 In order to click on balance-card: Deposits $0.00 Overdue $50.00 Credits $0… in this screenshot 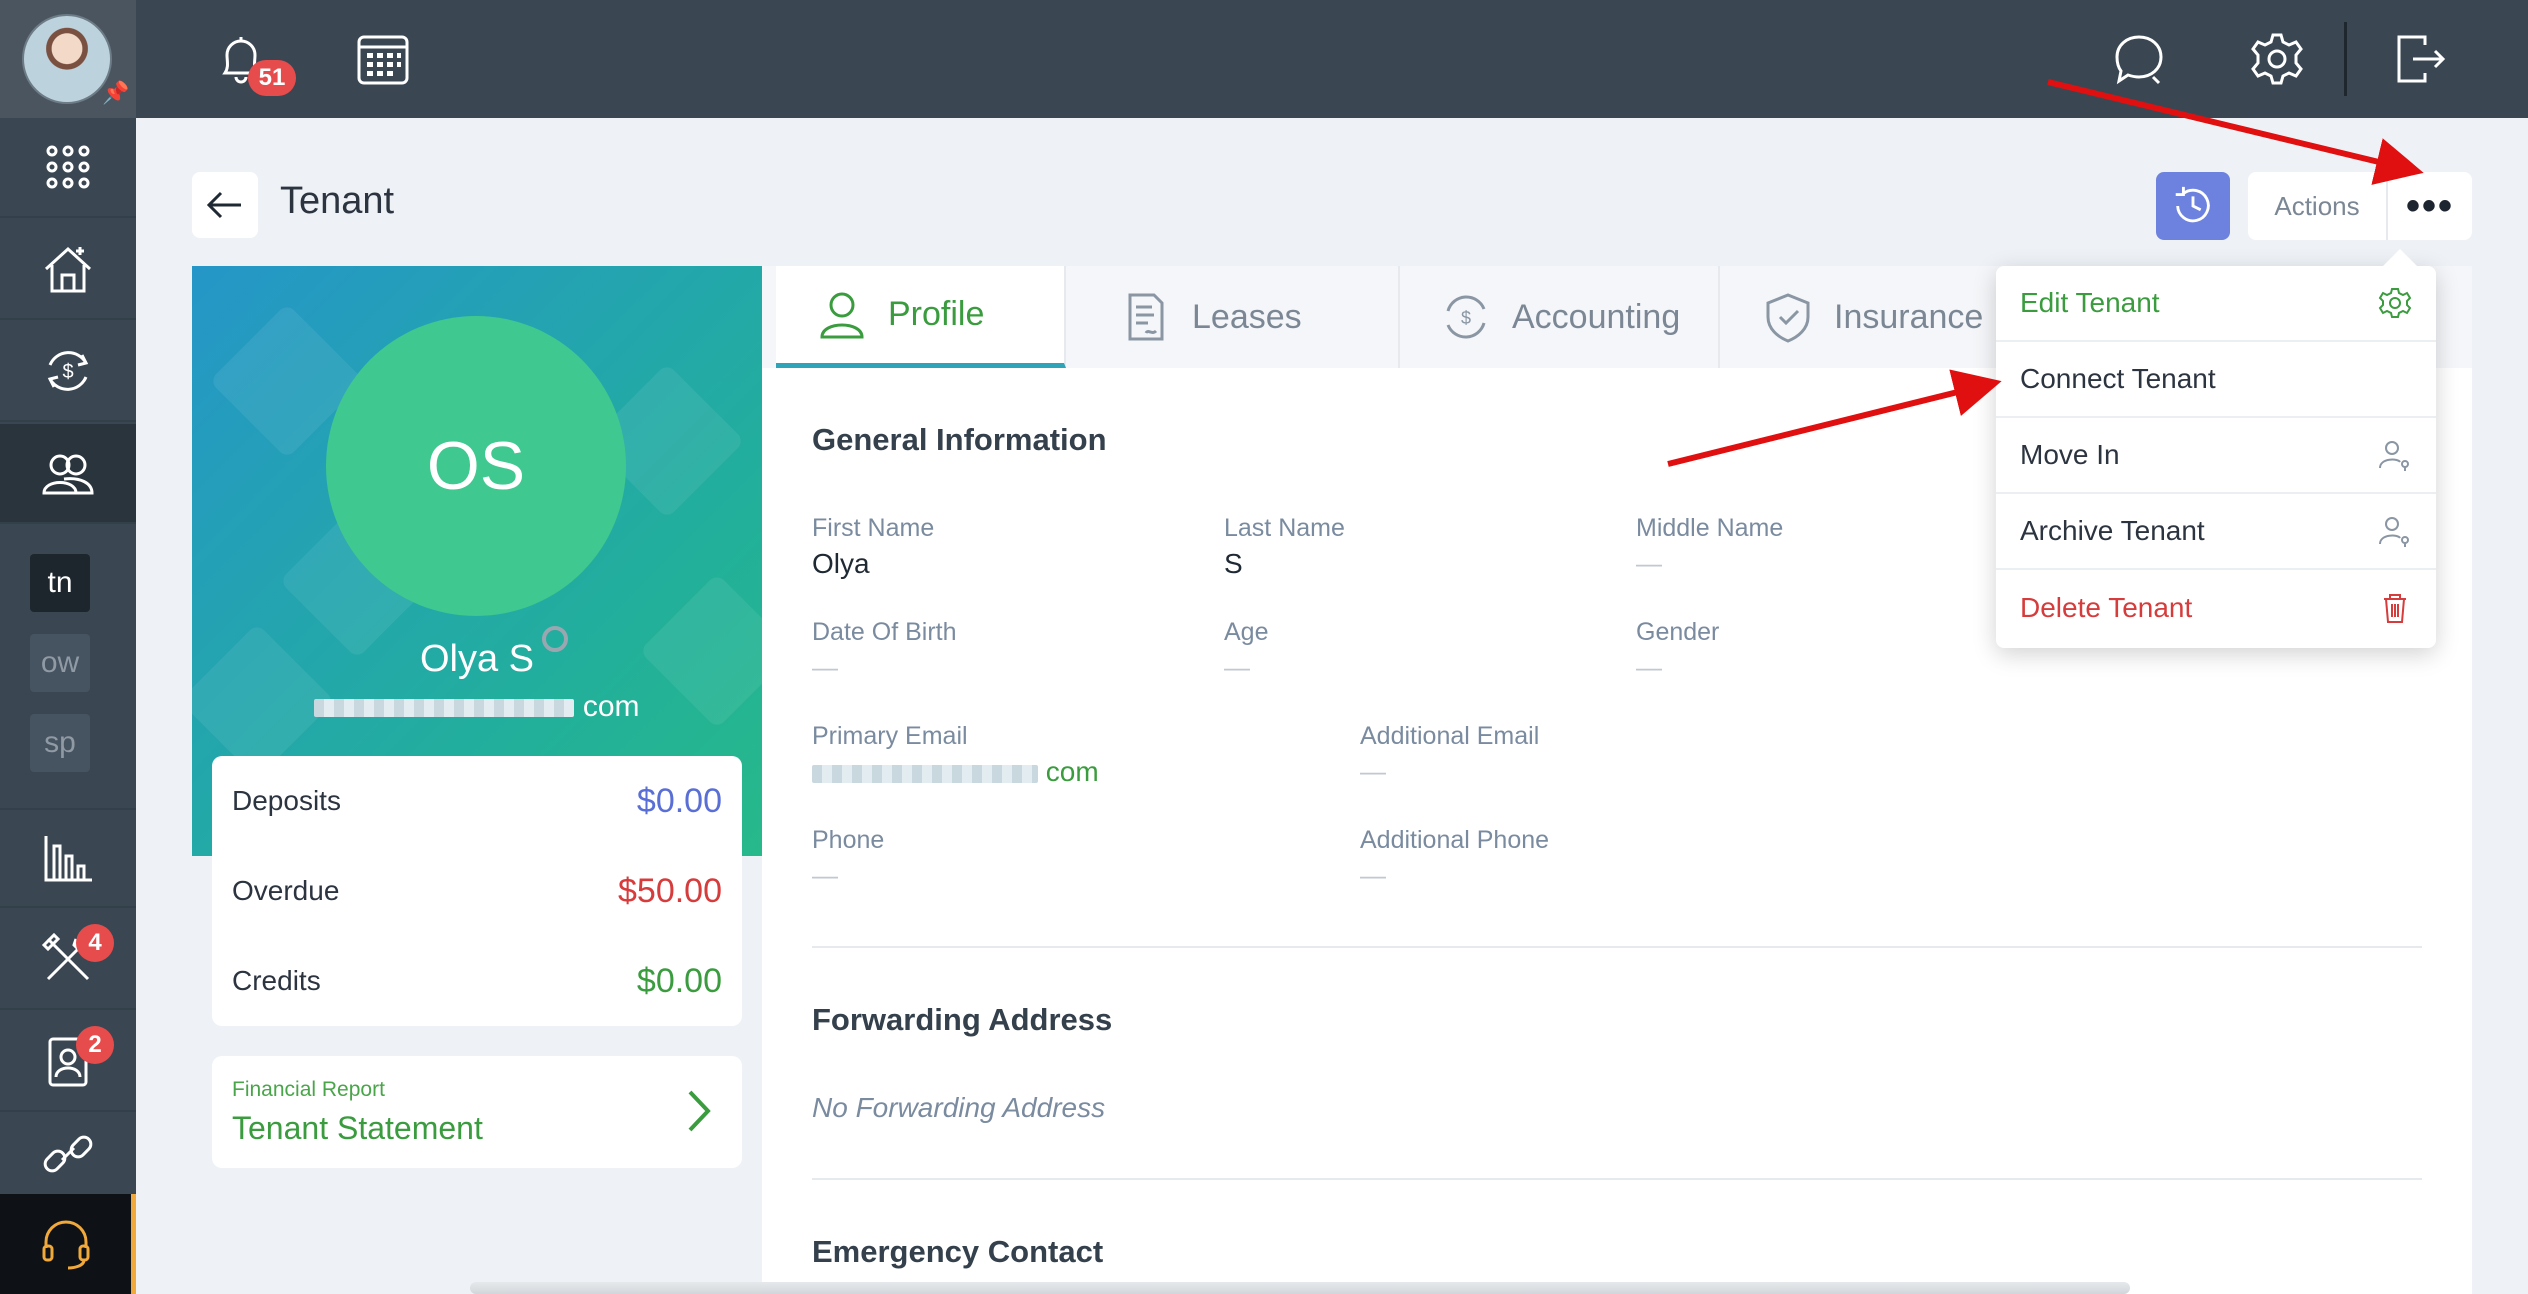, I will do `click(477, 891)`.